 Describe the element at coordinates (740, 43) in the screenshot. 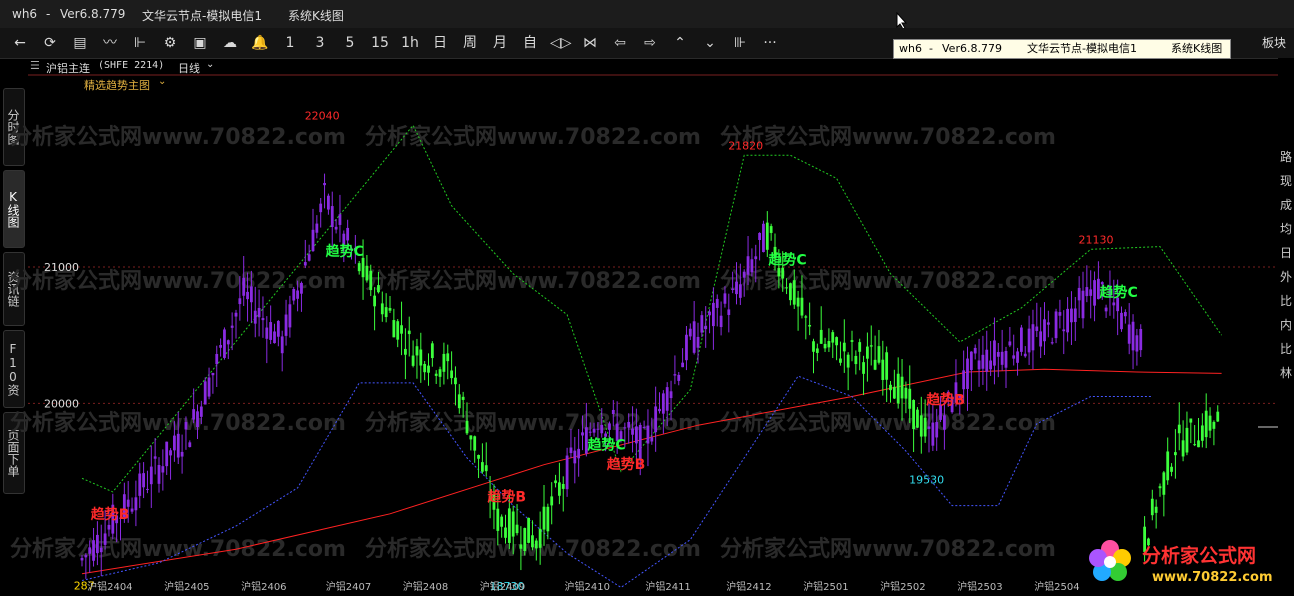

I see `split-icon: ⊪` at that location.